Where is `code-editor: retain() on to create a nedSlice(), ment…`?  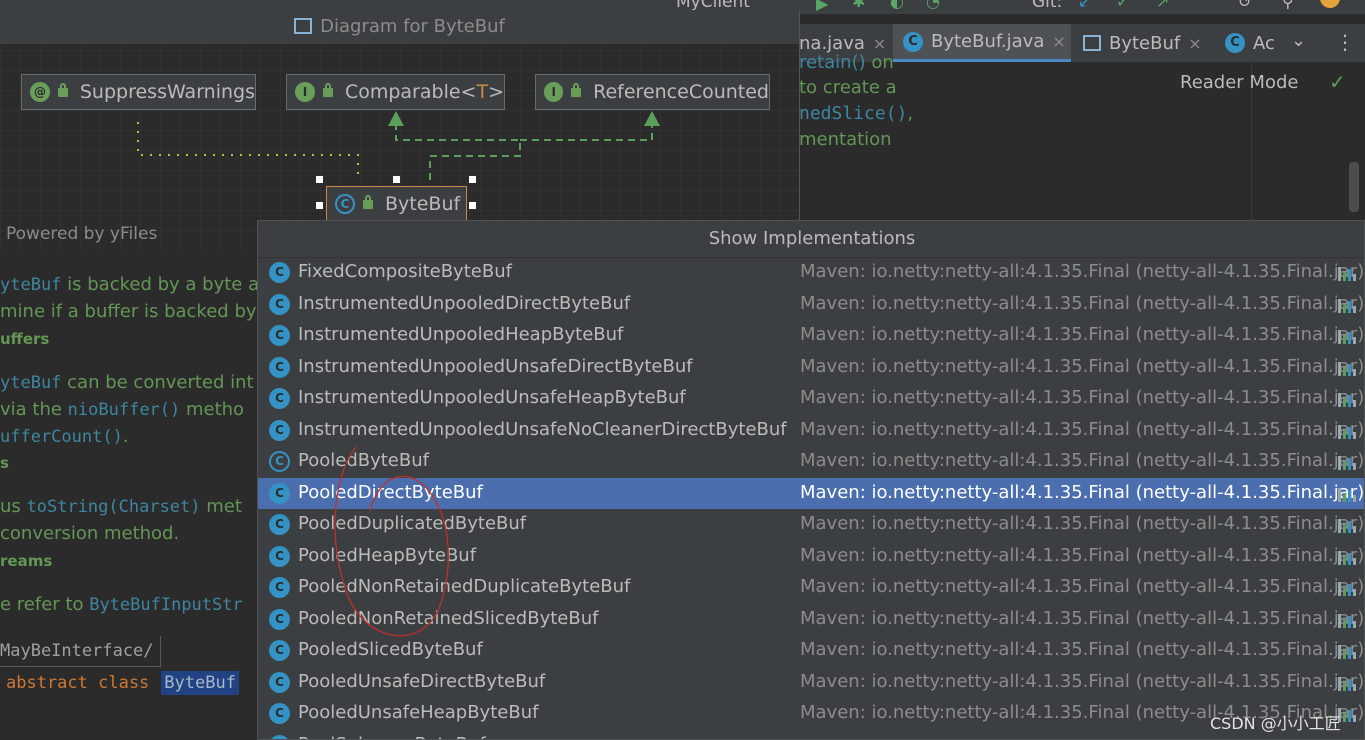
code-editor: retain() on to create a nedSlice(), ment… is located at coordinates (1082, 136).